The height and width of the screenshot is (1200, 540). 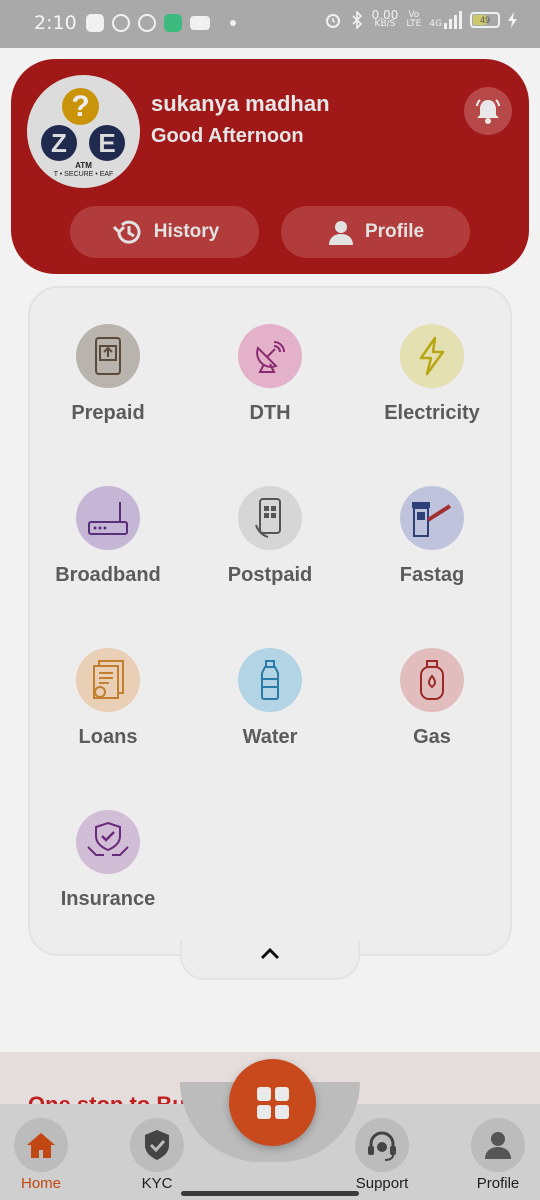 I want to click on service-broadband: Broadband, so click(x=108, y=536).